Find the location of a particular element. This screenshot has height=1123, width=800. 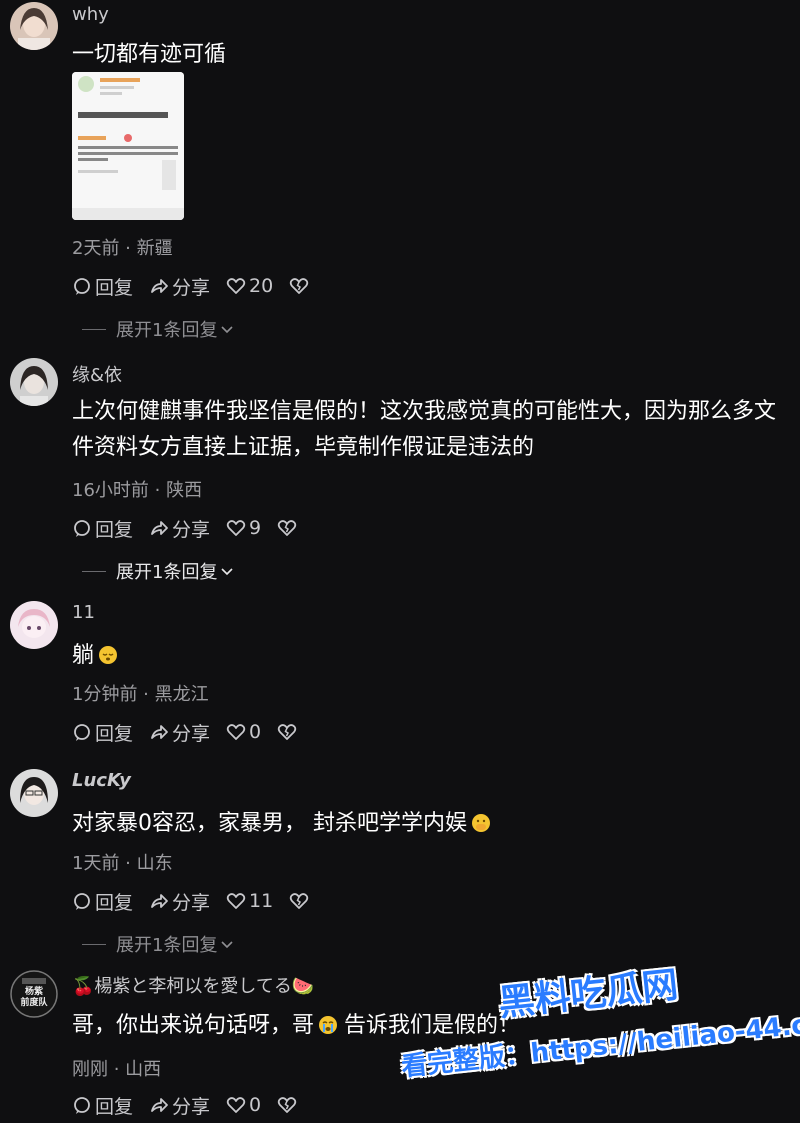

comment-text: 躺 is located at coordinates (429, 656).